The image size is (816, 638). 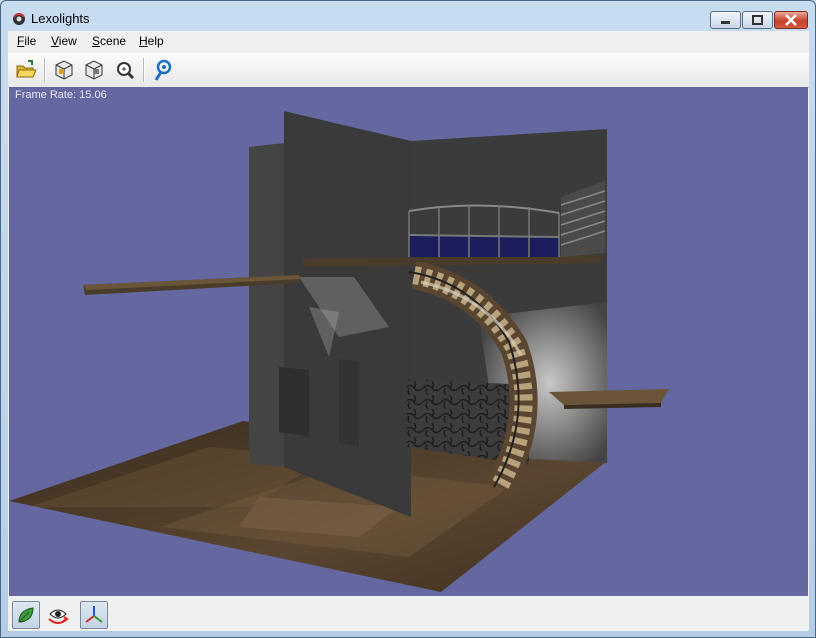 What do you see at coordinates (64, 41) in the screenshot?
I see `menu-view: View` at bounding box center [64, 41].